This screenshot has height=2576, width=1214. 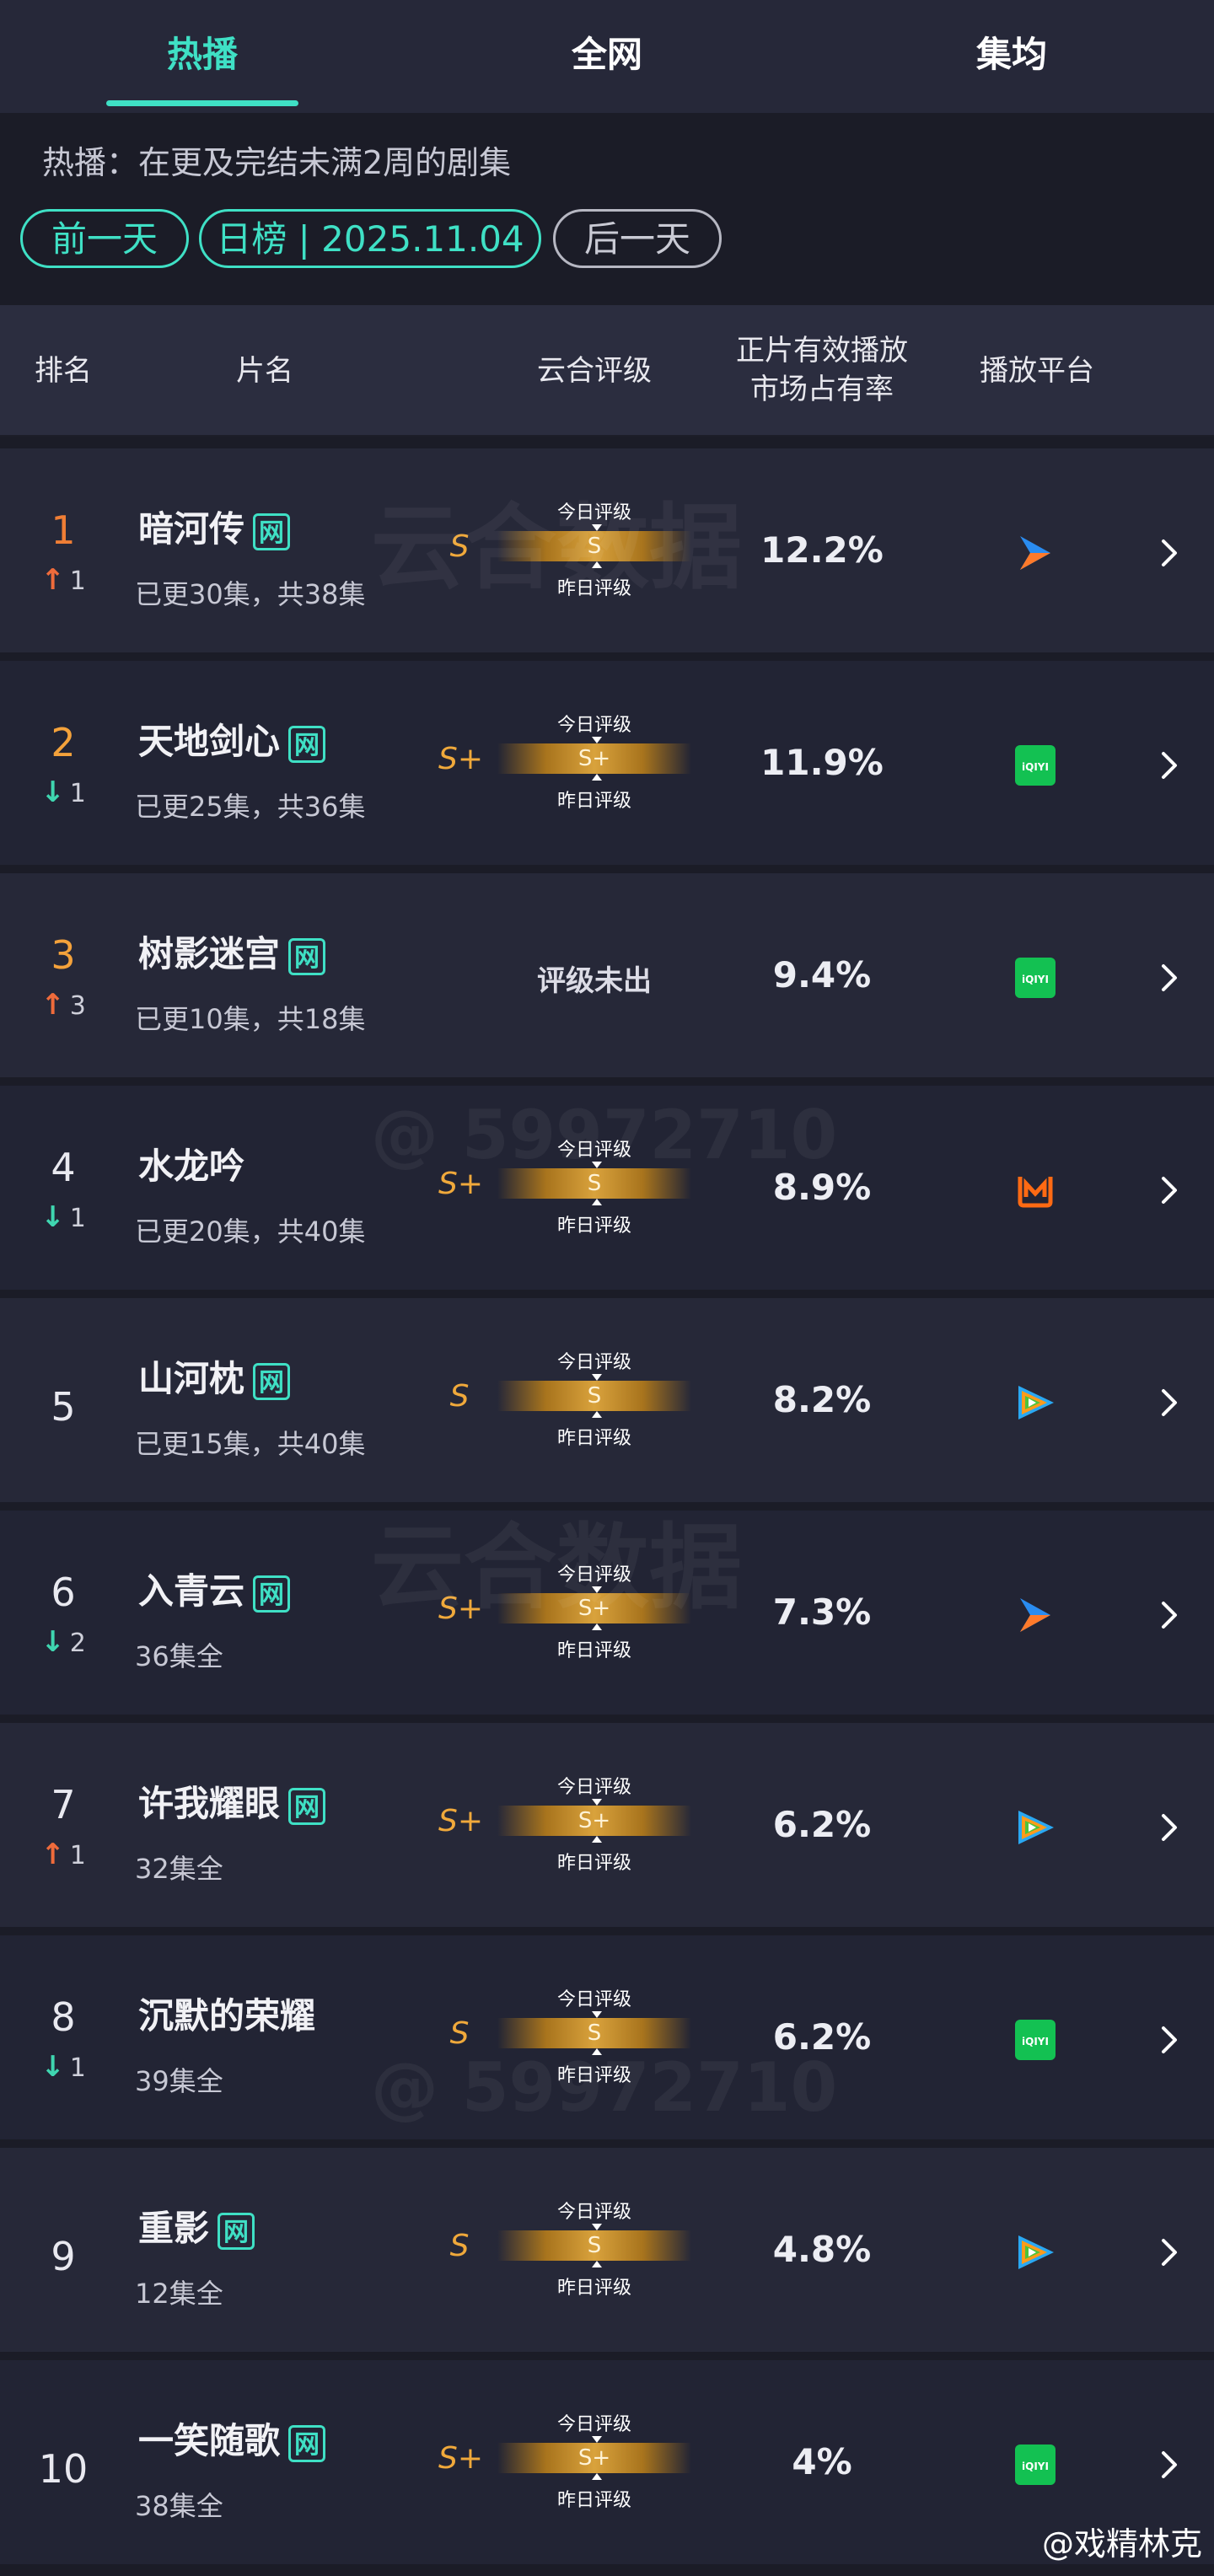 I want to click on table-row: 10 一笑随歌网 38集全 S+ 今日评级 S+ 昨日评级 4% iQIYI, so click(x=607, y=2462).